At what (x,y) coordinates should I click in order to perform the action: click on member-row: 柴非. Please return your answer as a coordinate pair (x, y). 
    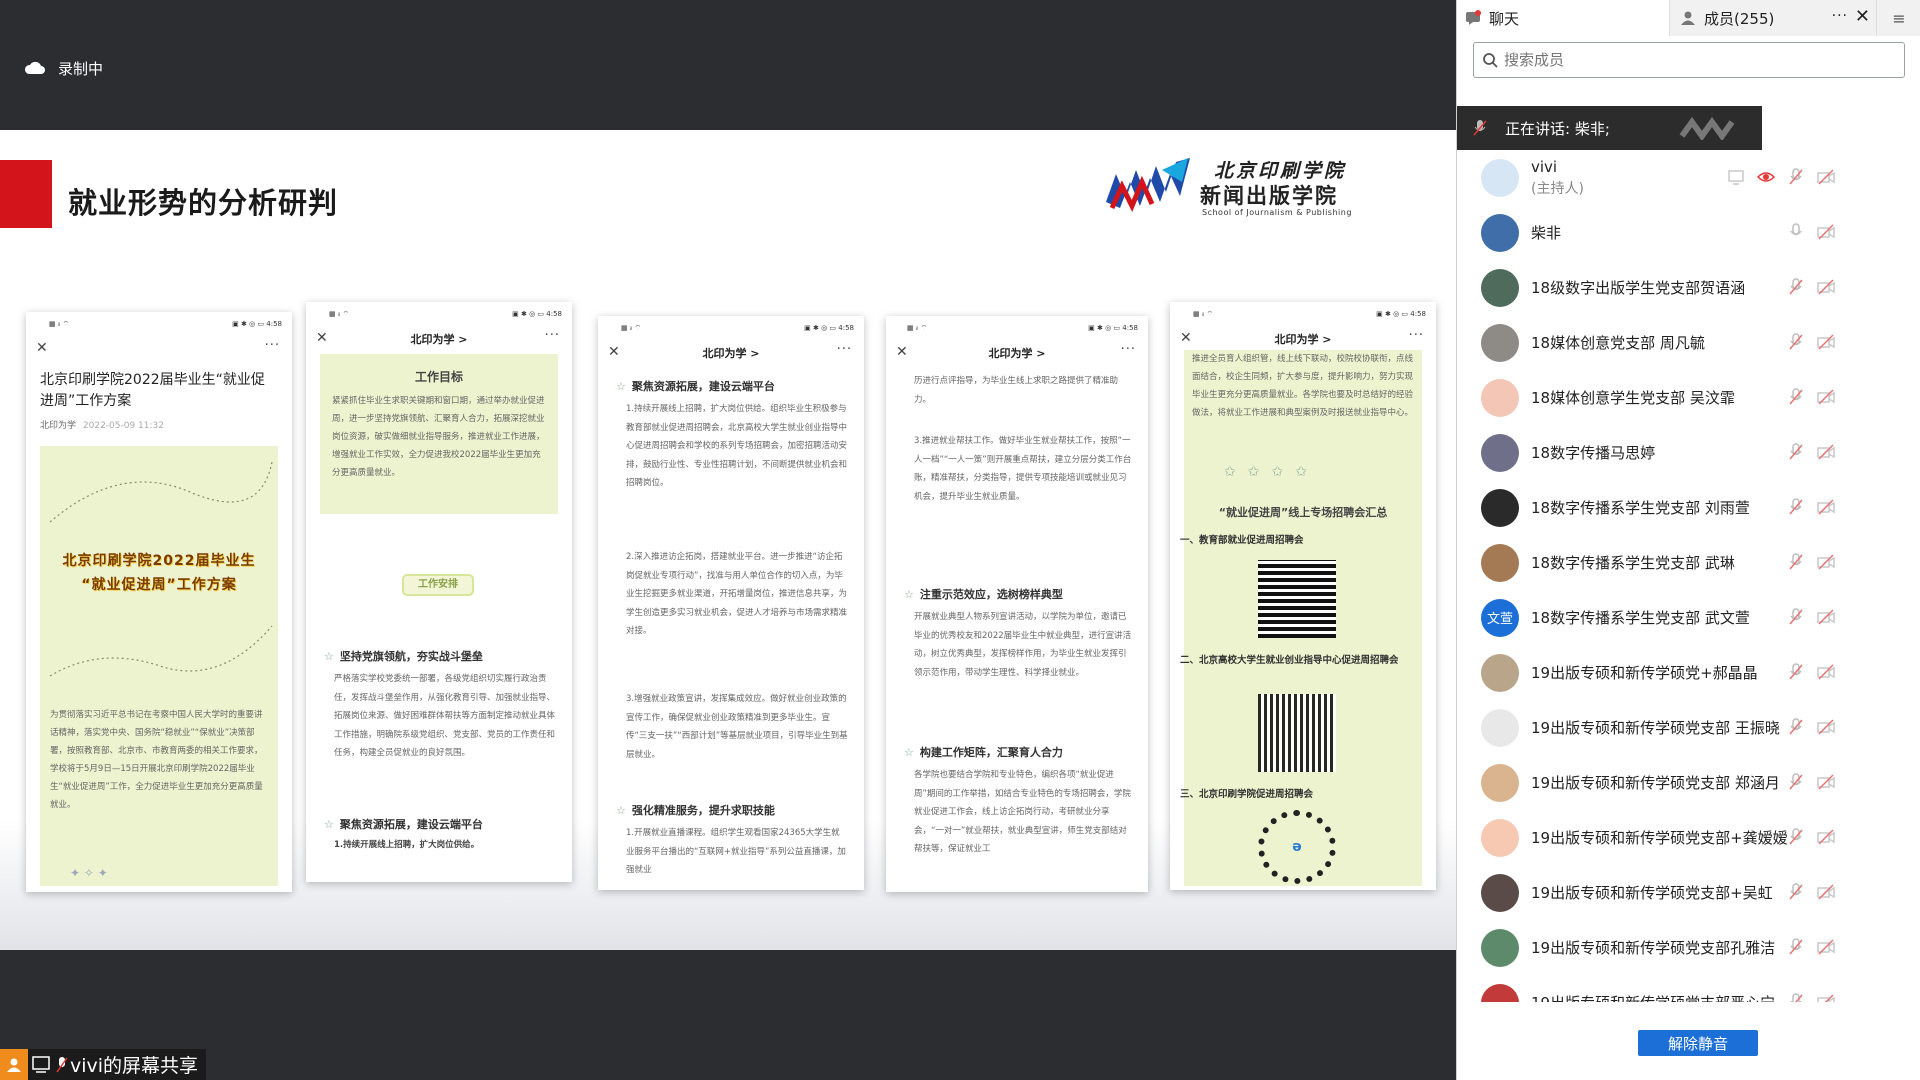
    Looking at the image, I should click on (1688, 232).